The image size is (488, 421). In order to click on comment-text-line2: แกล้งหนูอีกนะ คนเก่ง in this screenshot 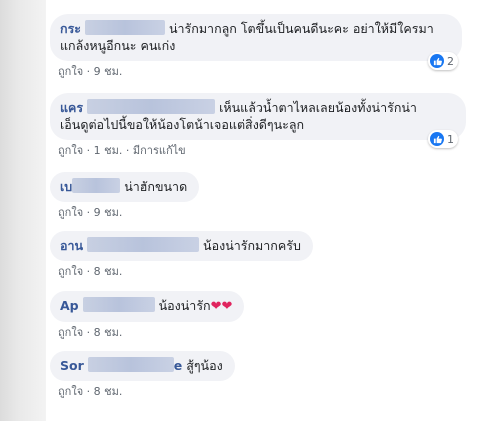, I will do `click(118, 45)`.